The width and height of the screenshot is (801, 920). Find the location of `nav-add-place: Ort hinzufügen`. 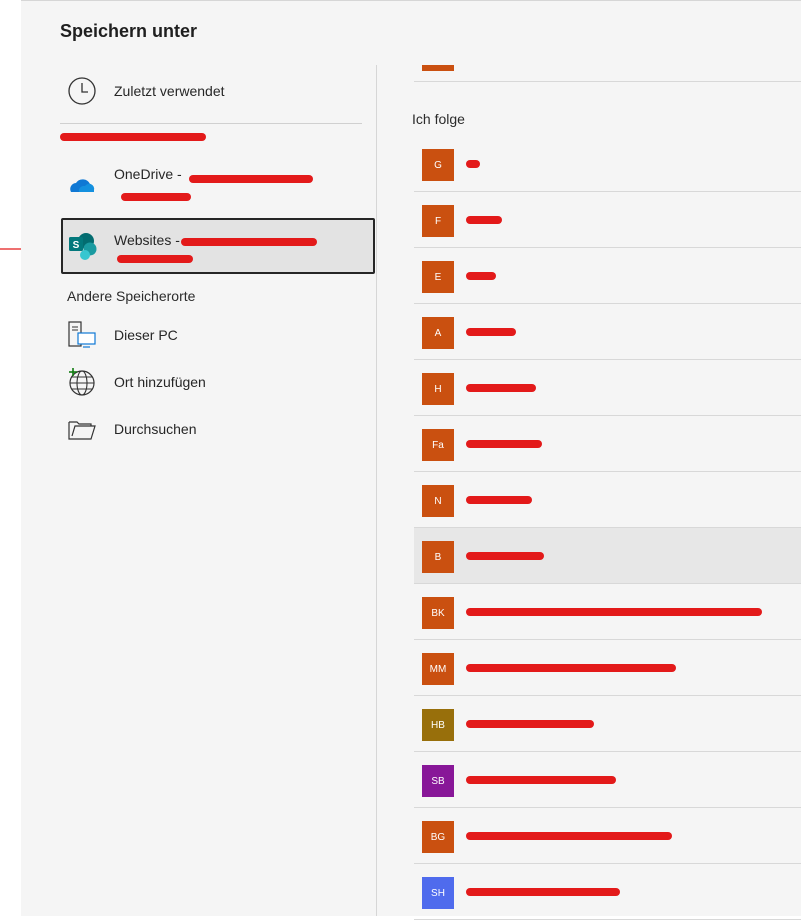

nav-add-place: Ort hinzufügen is located at coordinates (217, 382).